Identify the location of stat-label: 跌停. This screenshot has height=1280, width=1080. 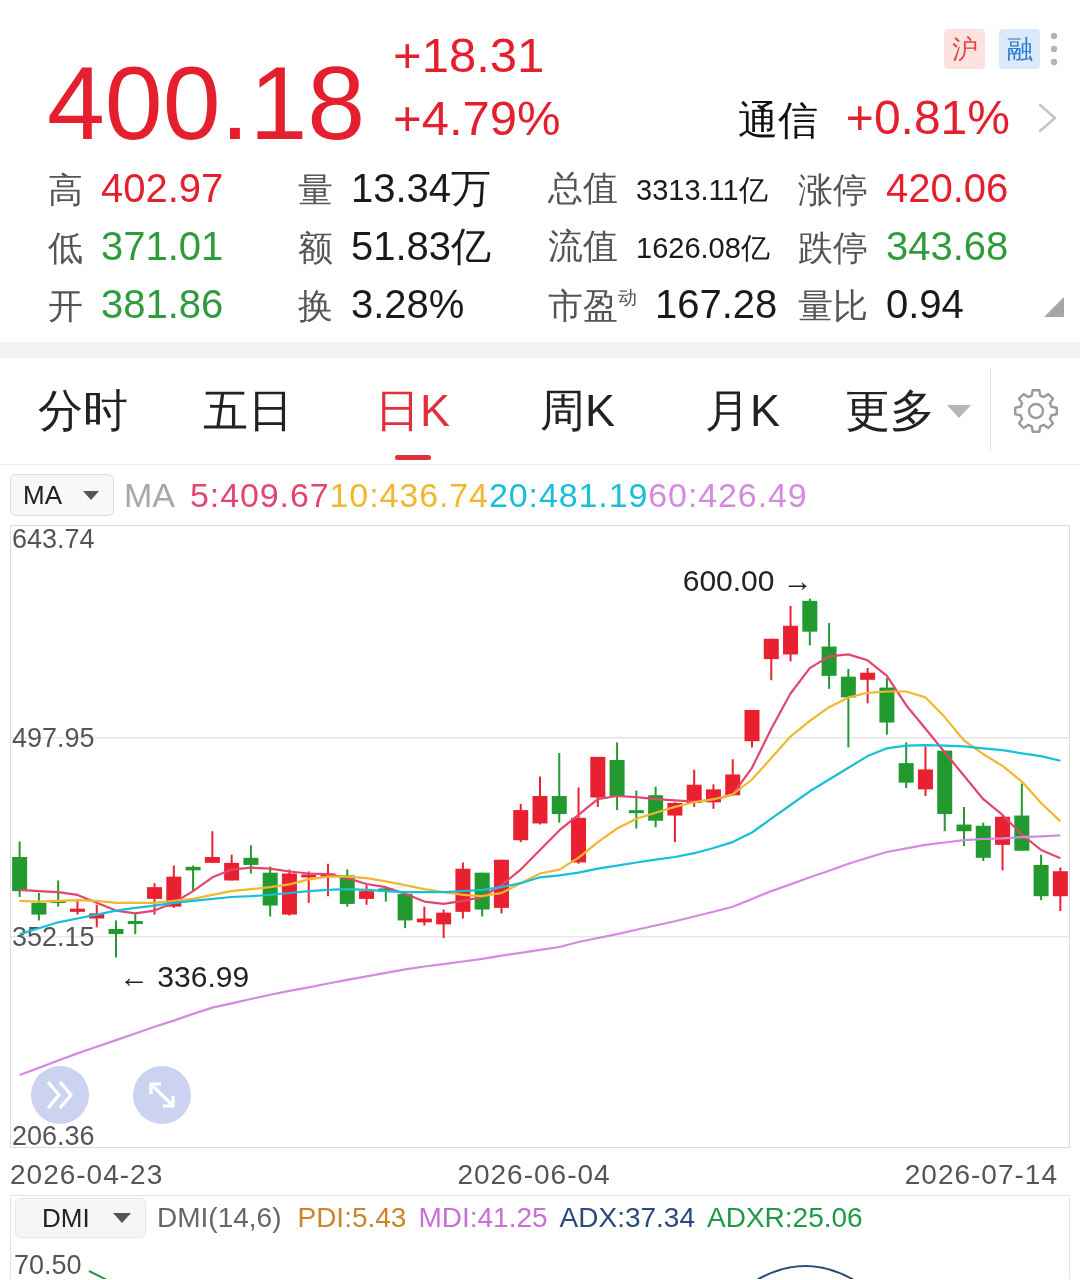
(833, 248).